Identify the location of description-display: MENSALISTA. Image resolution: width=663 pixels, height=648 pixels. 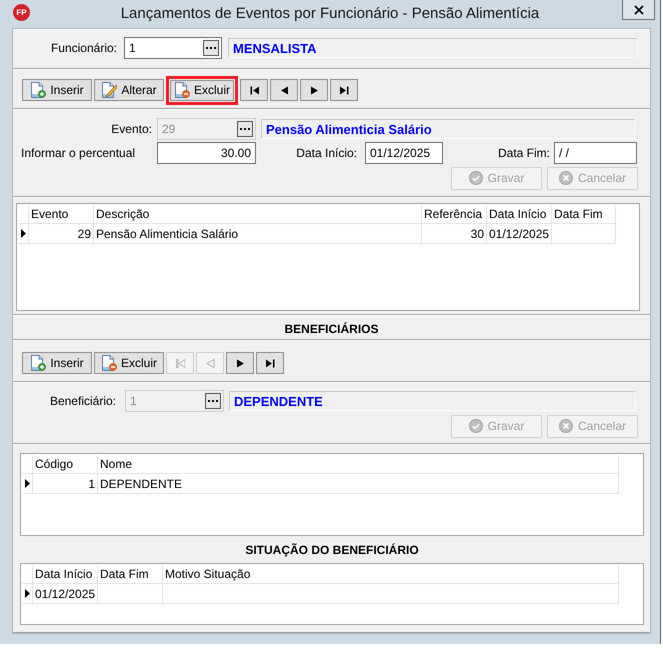
(433, 48).